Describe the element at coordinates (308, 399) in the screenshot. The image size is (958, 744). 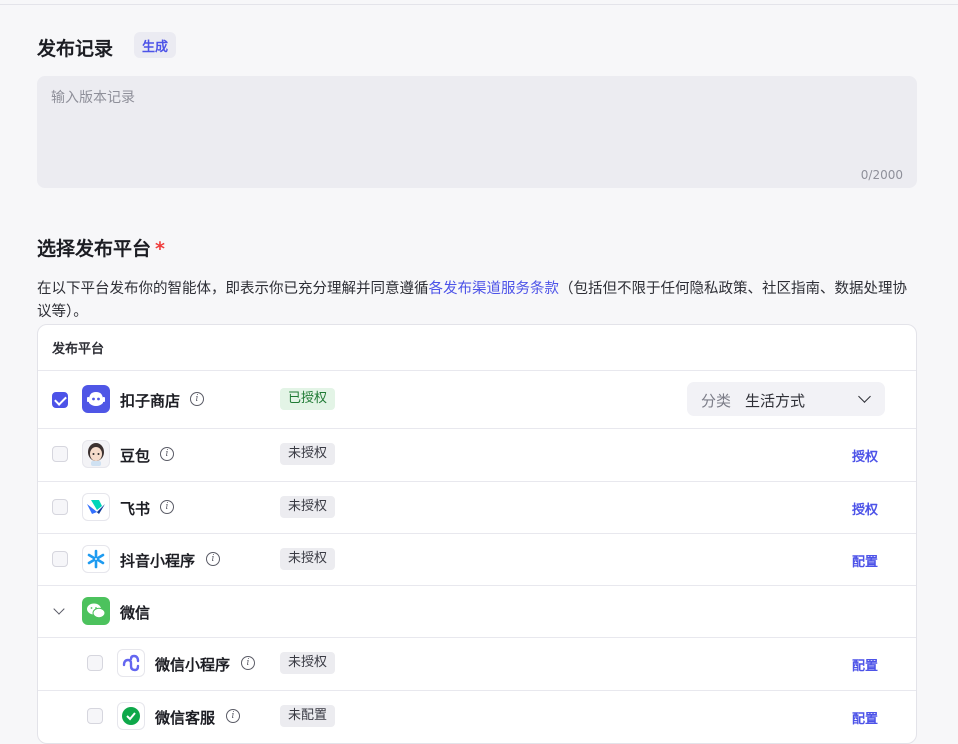
I see `coze-store-status-badge: 已授权` at that location.